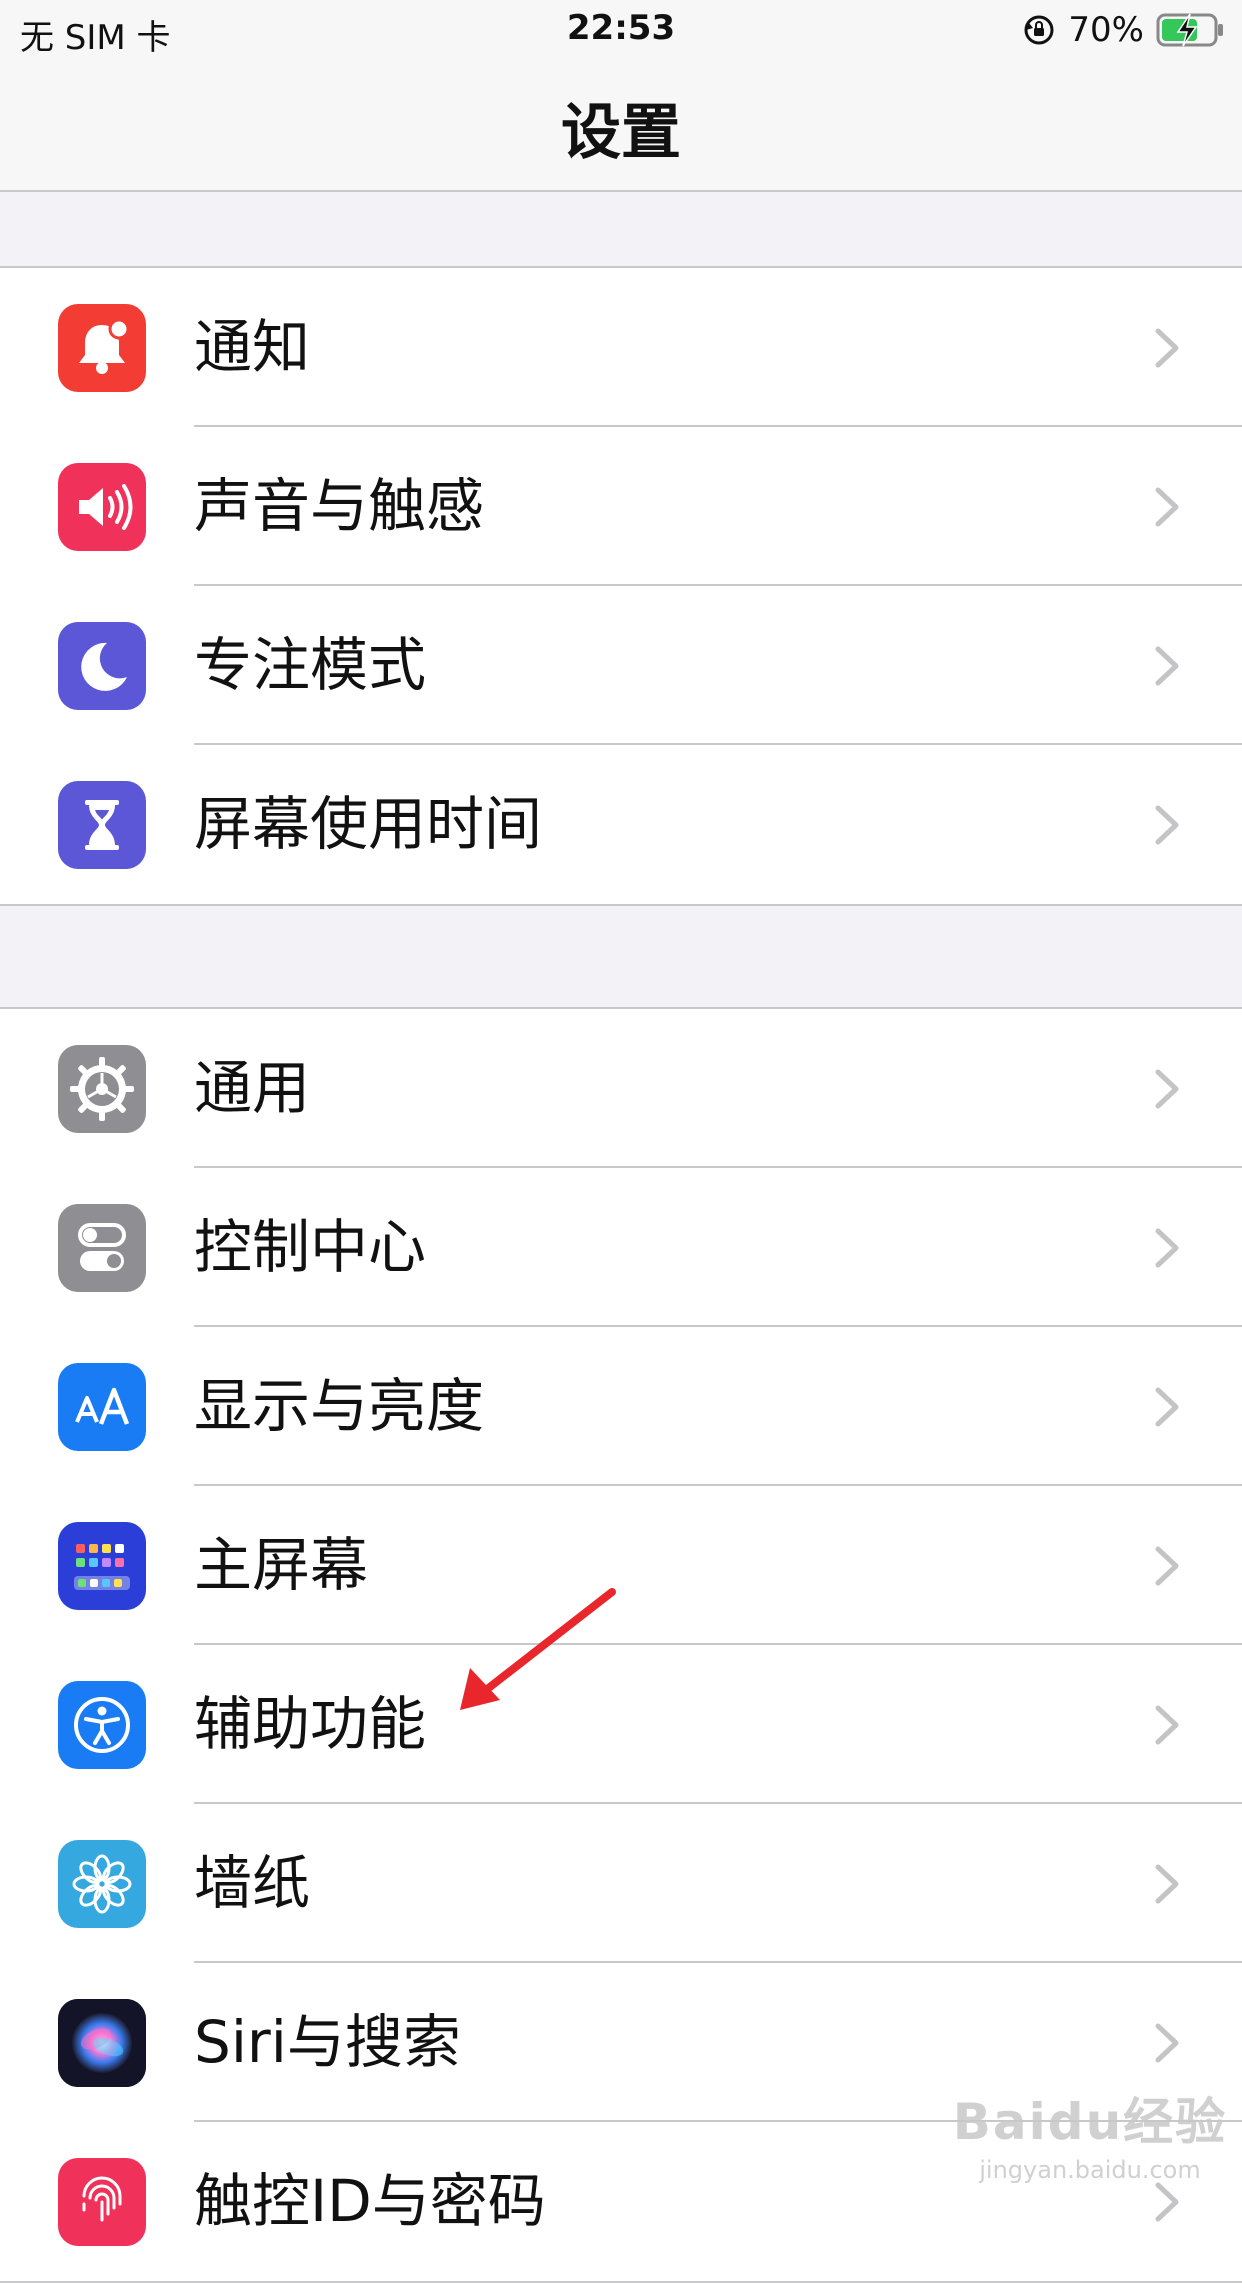 The height and width of the screenshot is (2283, 1242). I want to click on settings-item-notifications: 通知, so click(621, 347).